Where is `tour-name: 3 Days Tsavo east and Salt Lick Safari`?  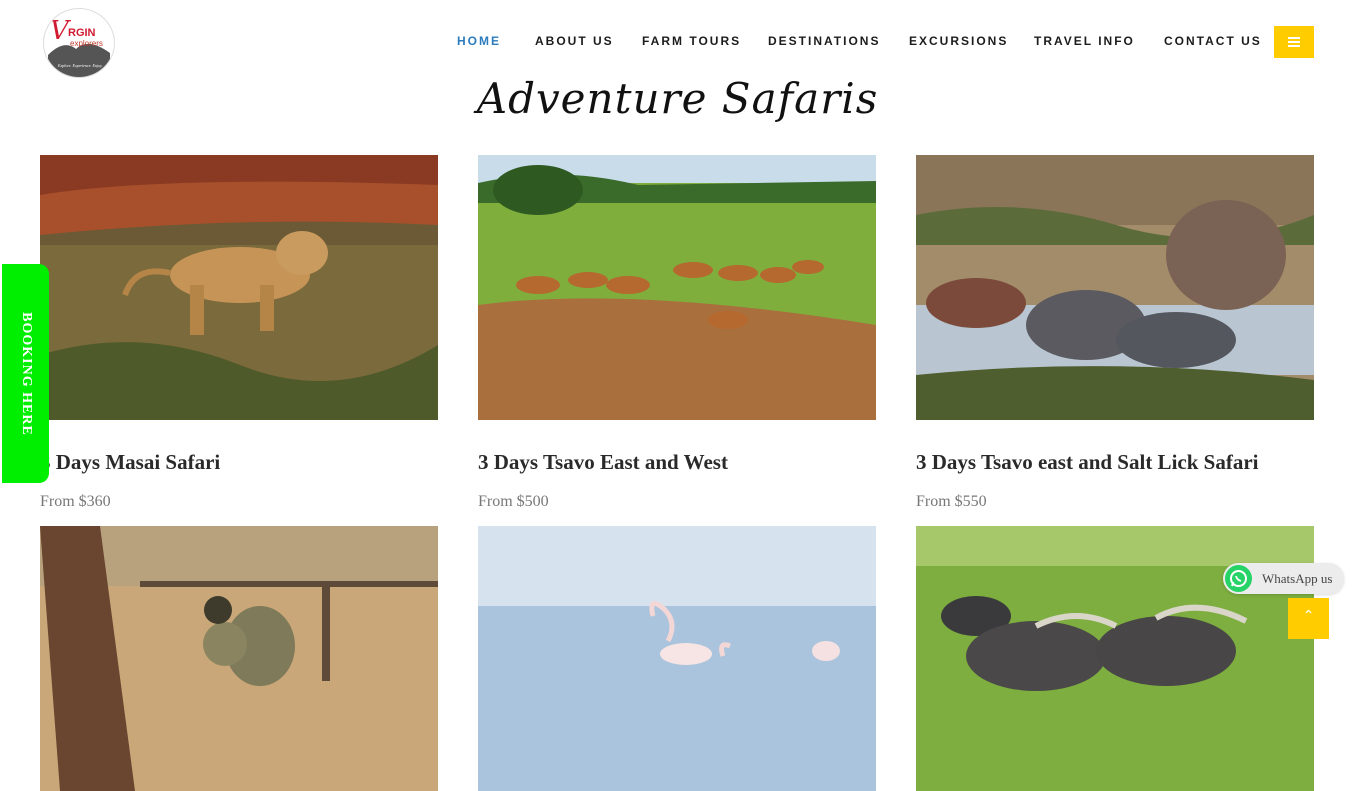 tour-name: 3 Days Tsavo east and Salt Lick Safari is located at coordinates (1087, 462).